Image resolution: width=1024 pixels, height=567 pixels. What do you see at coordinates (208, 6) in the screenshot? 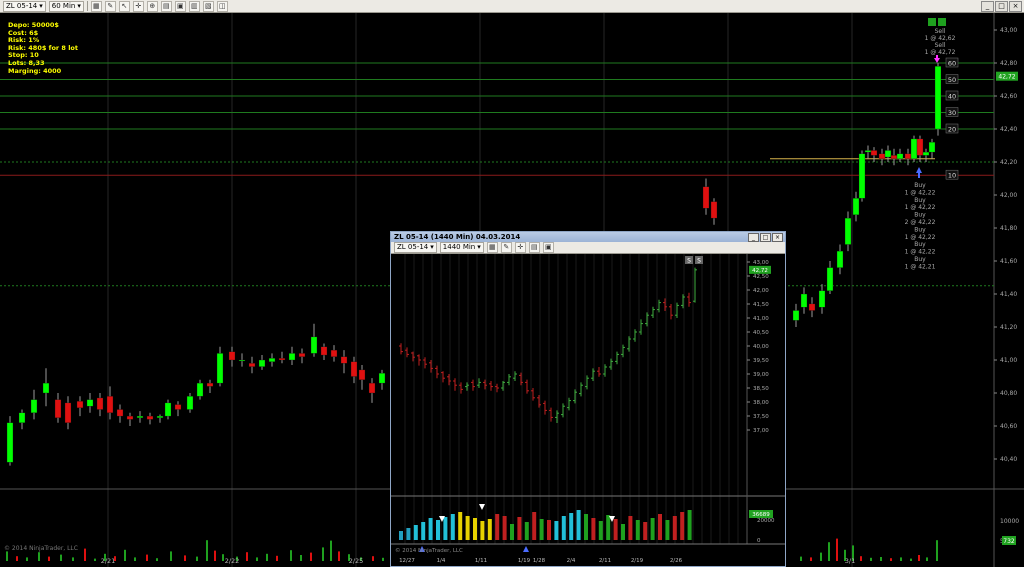
I see `strategies-icon: ▧` at bounding box center [208, 6].